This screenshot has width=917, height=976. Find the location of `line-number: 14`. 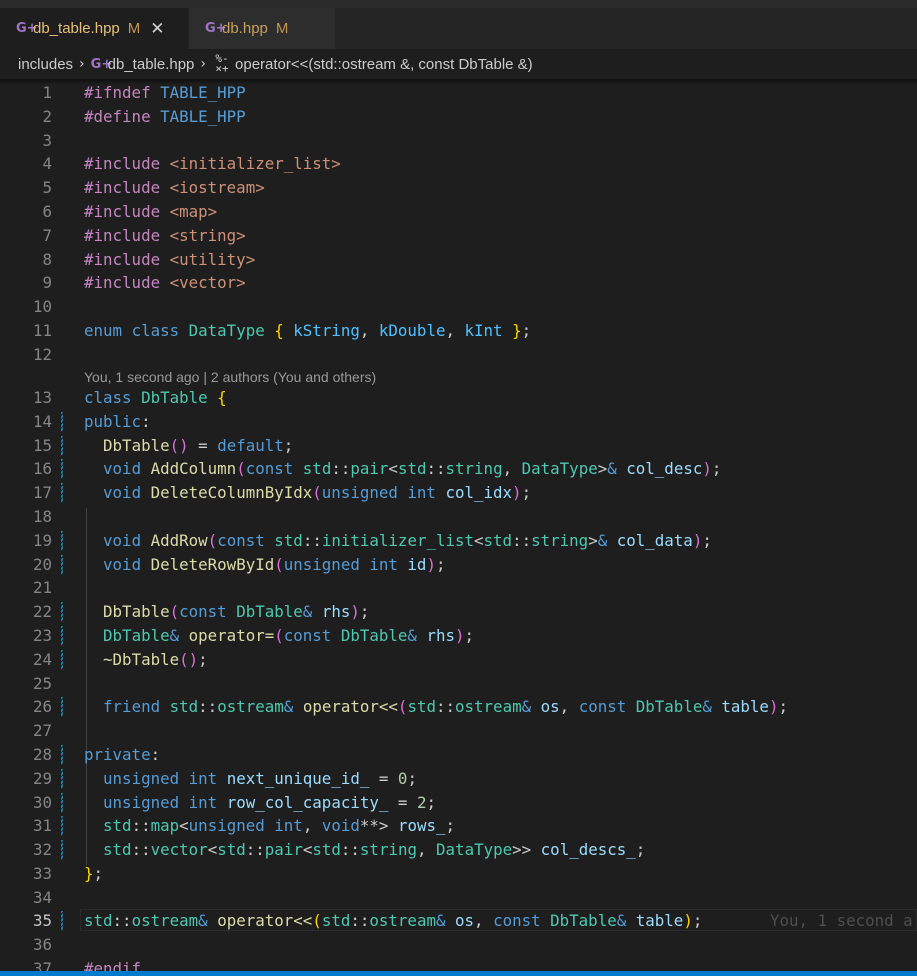

line-number: 14 is located at coordinates (42, 421).